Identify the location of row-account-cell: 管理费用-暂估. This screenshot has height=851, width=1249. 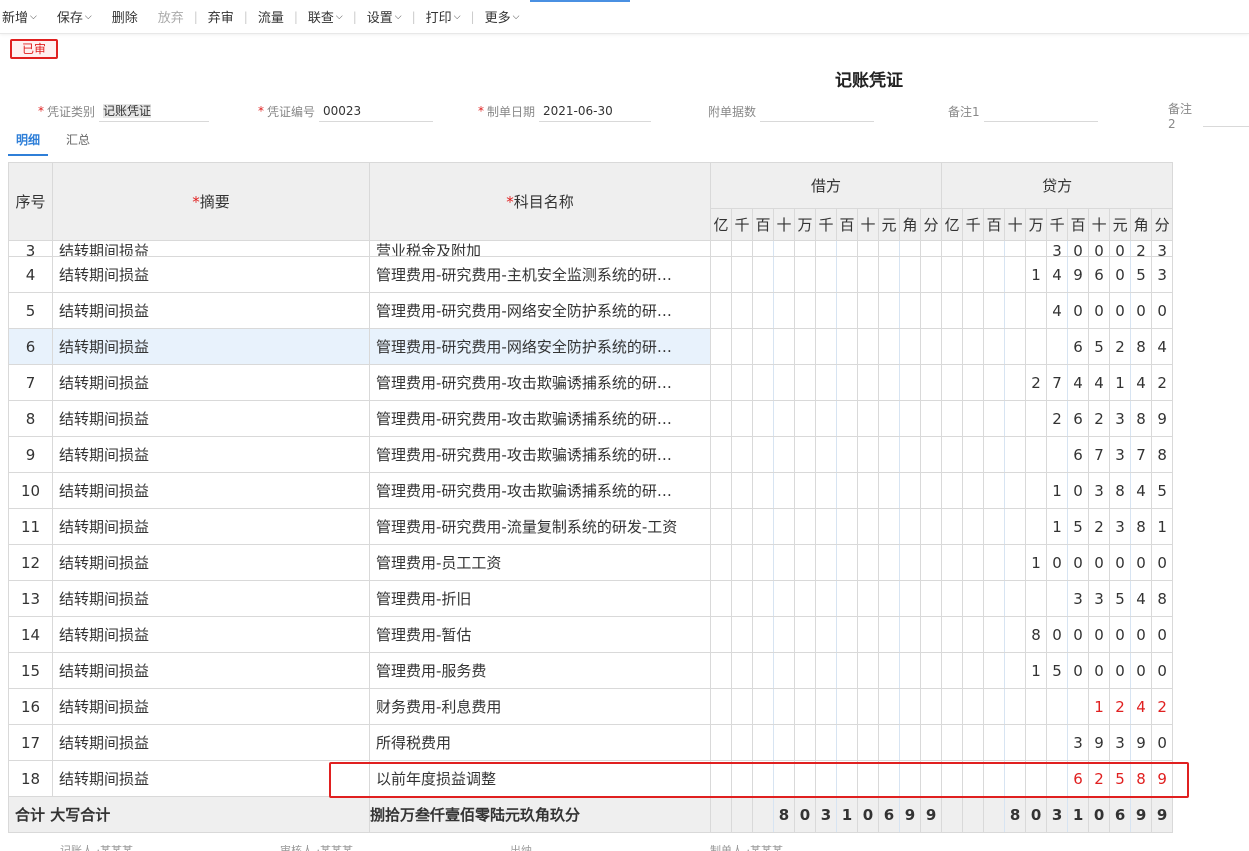
(540, 634).